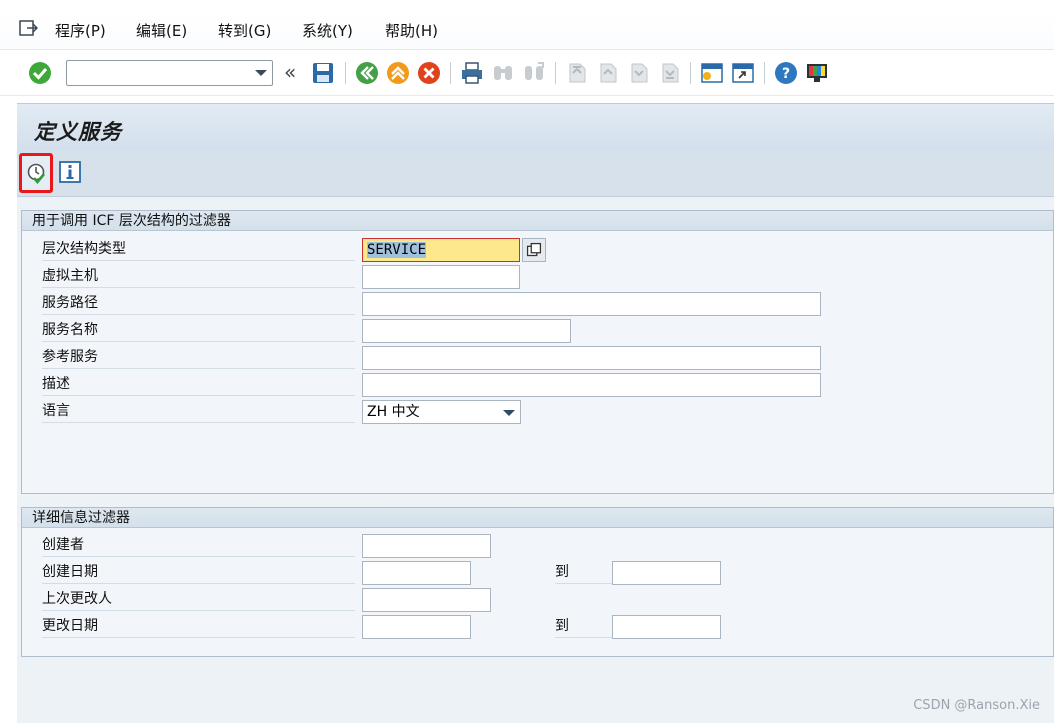  I want to click on print-icon, so click(472, 73).